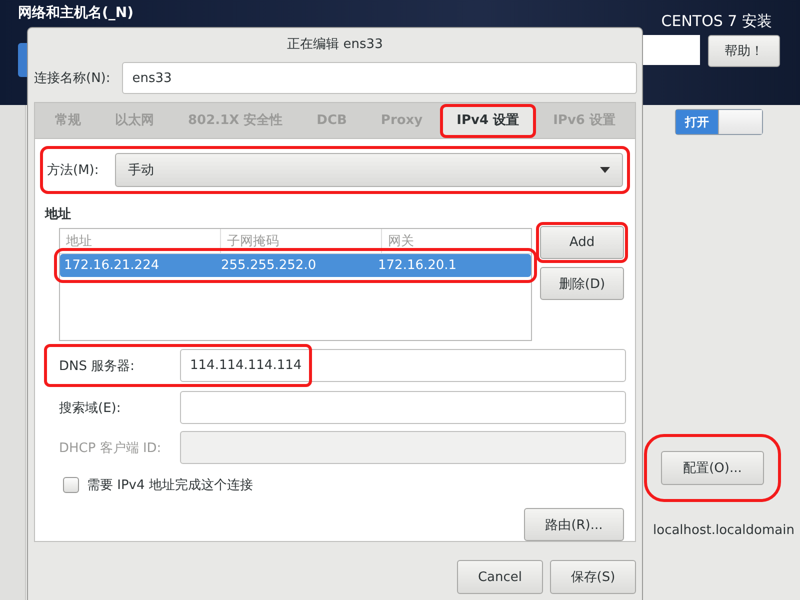 This screenshot has width=800, height=600. Describe the element at coordinates (73, 170) in the screenshot. I see `field-label: 方法(M):` at that location.